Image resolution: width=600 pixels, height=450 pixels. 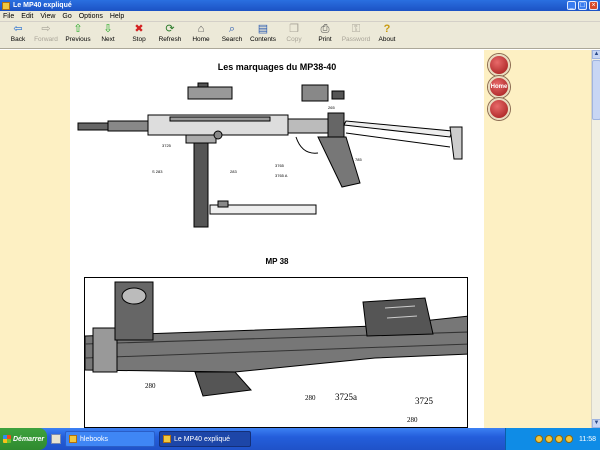 What do you see at coordinates (387, 29) in the screenshot?
I see `about-icon: ?` at bounding box center [387, 29].